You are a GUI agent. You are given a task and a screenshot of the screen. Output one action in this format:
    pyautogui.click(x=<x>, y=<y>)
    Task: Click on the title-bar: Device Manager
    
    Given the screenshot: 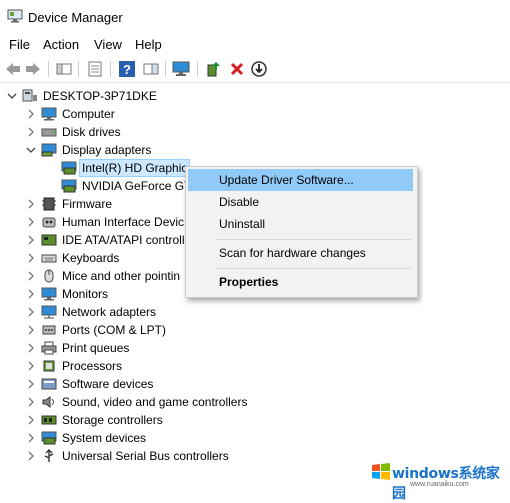 What is the action you would take?
    pyautogui.click(x=255, y=16)
    